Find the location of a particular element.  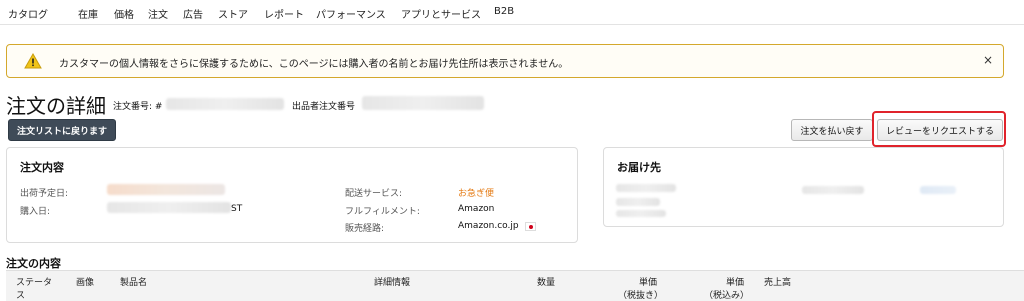

col-image: 画像 is located at coordinates (85, 283).